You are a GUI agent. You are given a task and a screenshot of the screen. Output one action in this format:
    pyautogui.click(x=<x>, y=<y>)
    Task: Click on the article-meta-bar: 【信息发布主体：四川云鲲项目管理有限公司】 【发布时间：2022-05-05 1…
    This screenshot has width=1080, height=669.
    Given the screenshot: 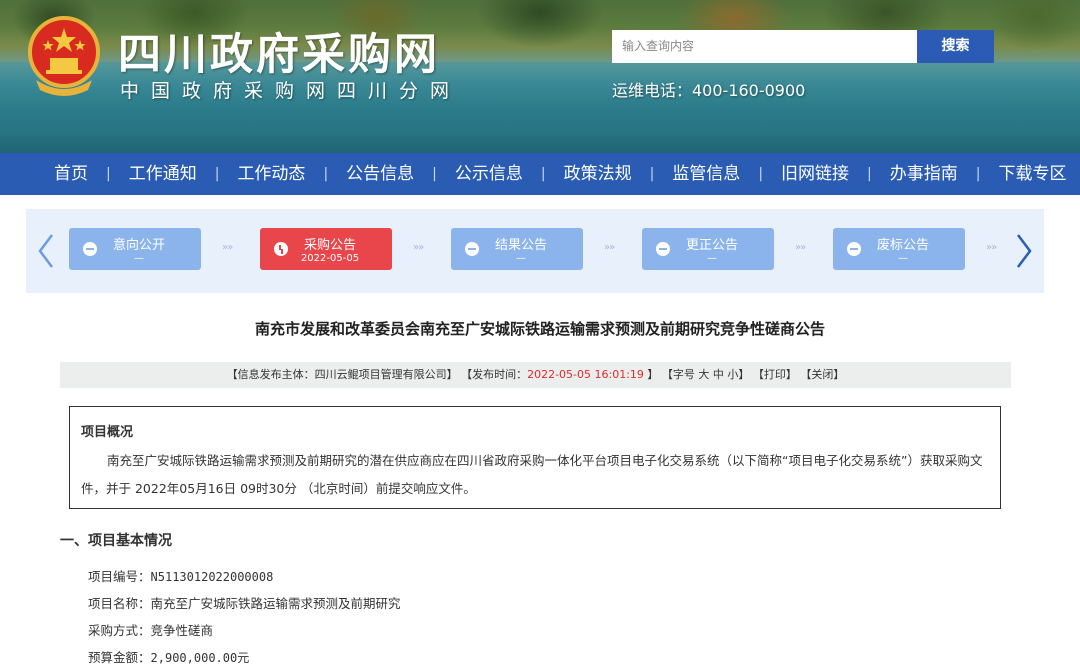 What is the action you would take?
    pyautogui.click(x=535, y=375)
    